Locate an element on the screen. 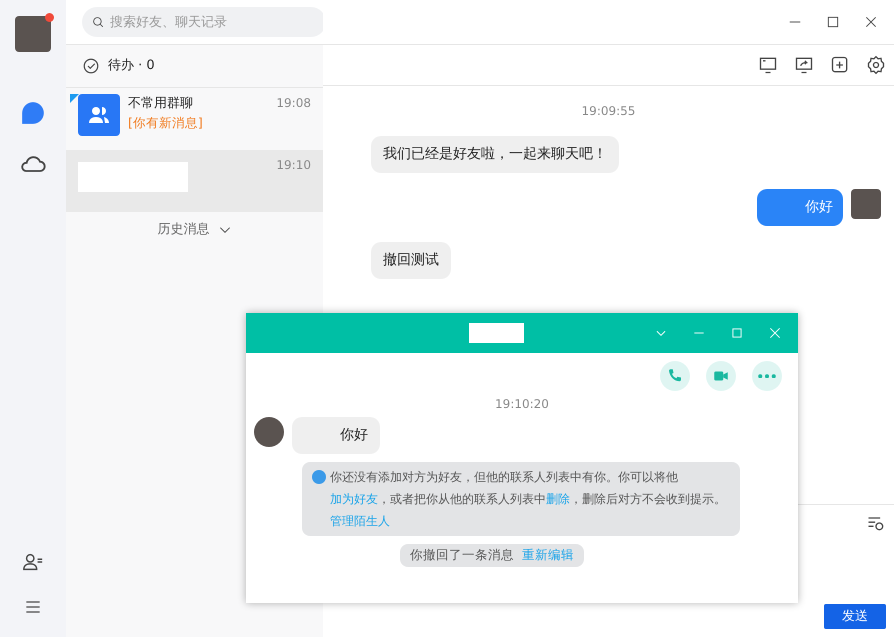 The width and height of the screenshot is (894, 637). chat-bubble-icon is located at coordinates (33, 113).